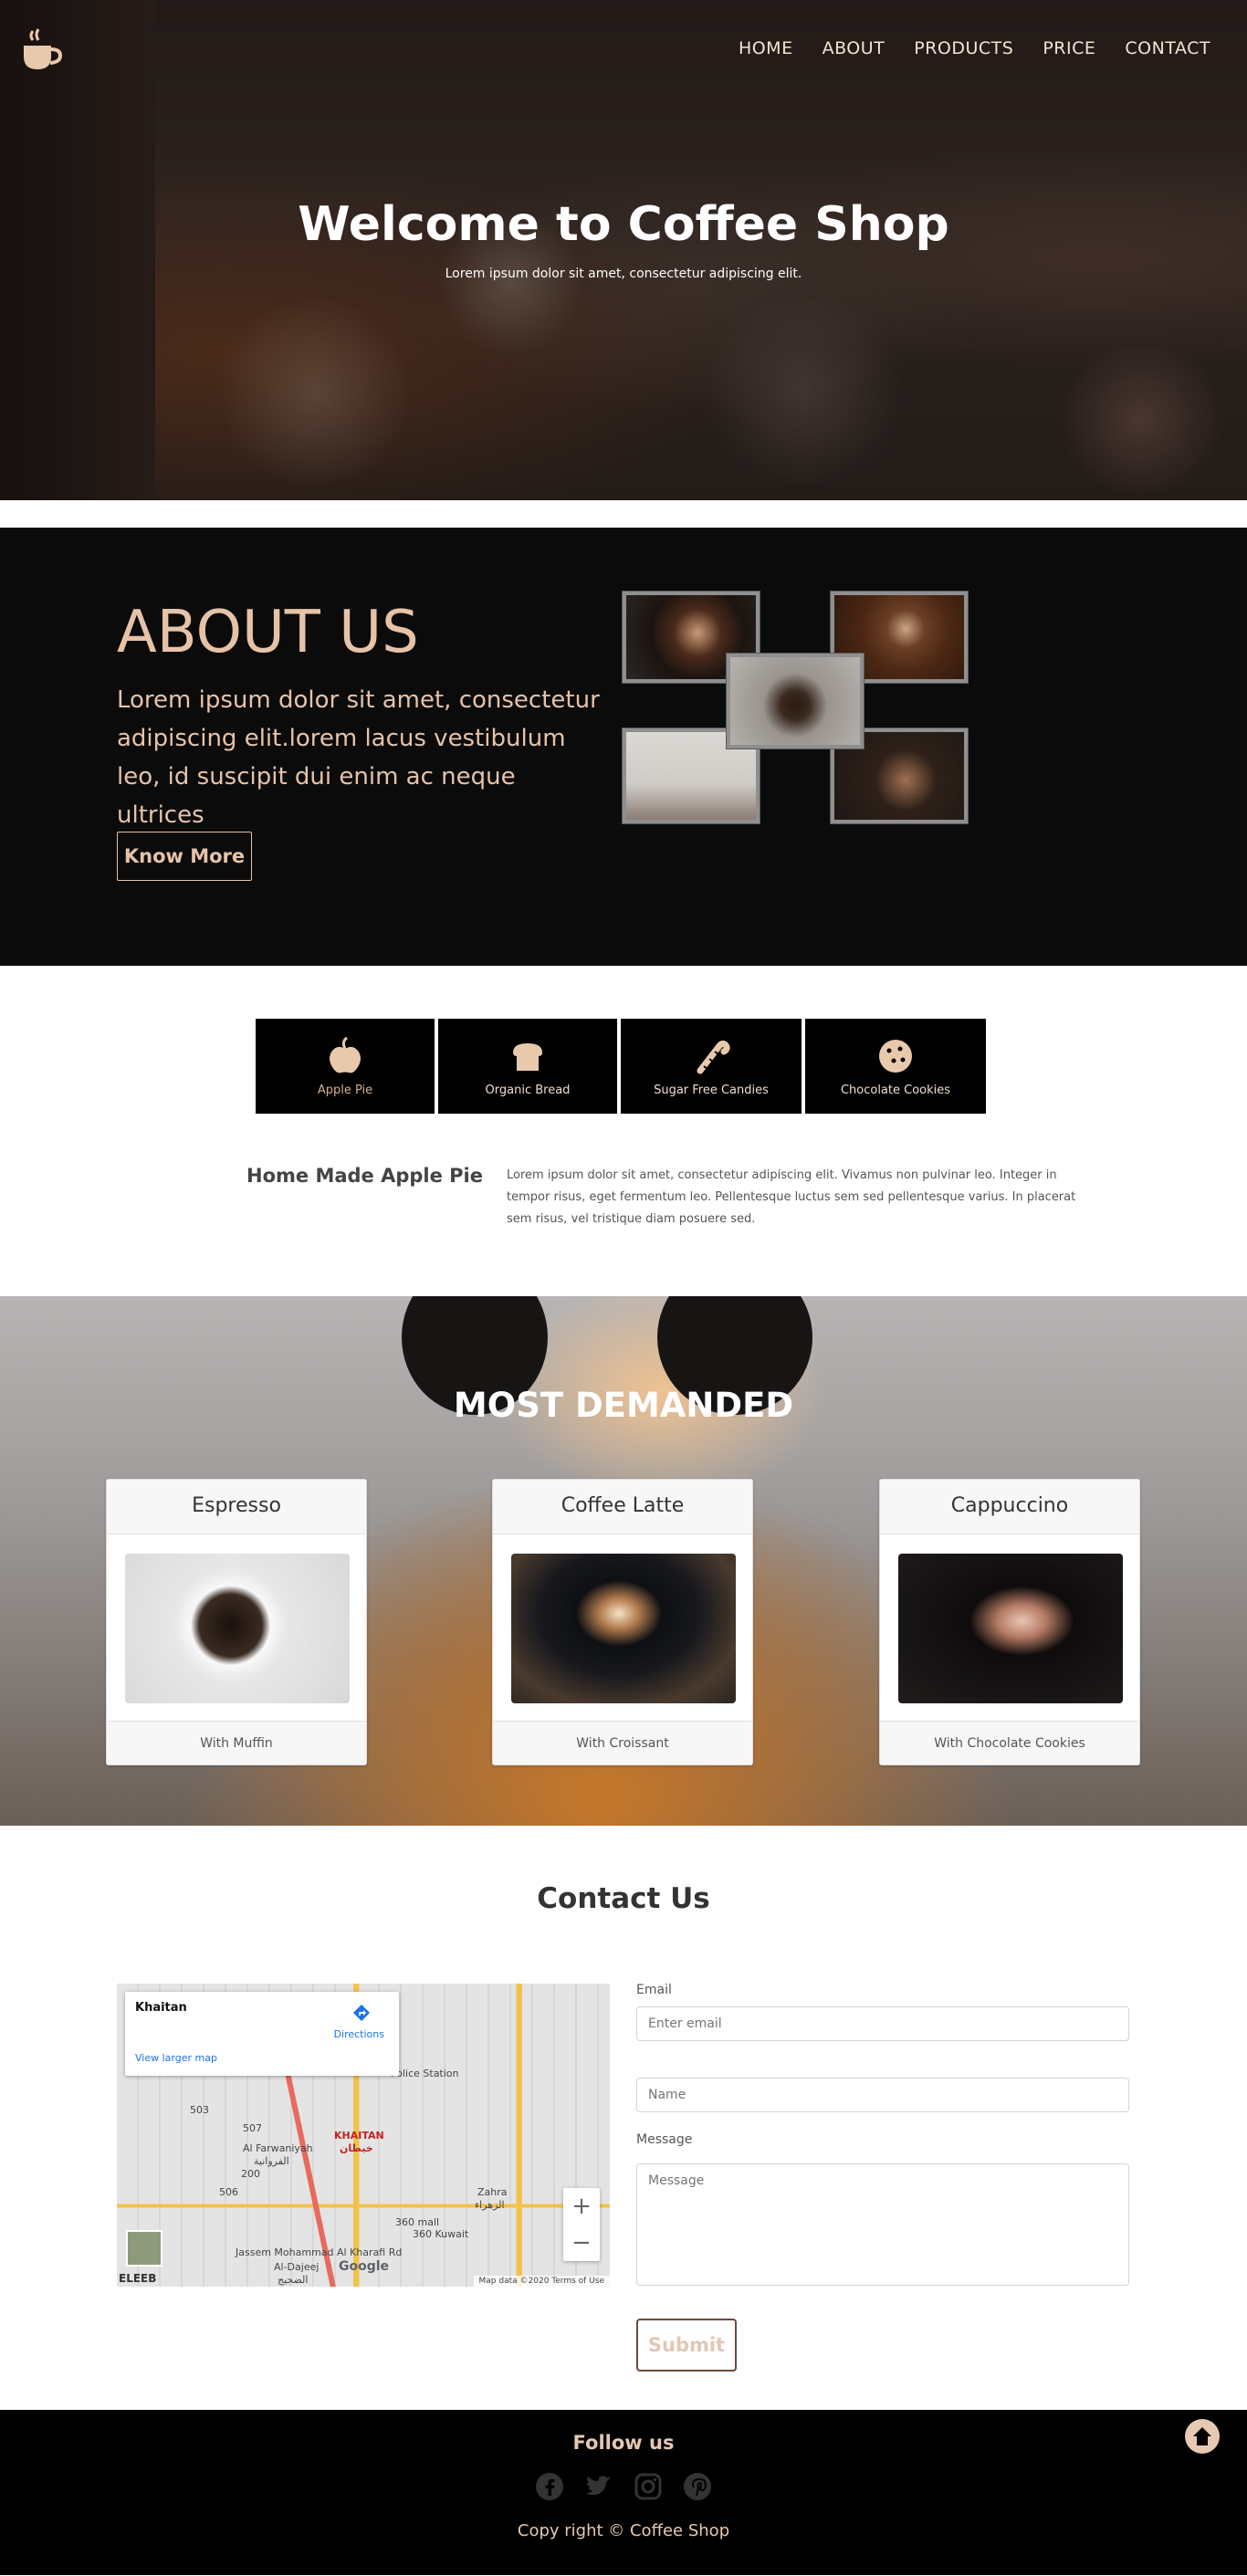  What do you see at coordinates (293, 2280) in the screenshot?
I see `map-label: الضجيج` at bounding box center [293, 2280].